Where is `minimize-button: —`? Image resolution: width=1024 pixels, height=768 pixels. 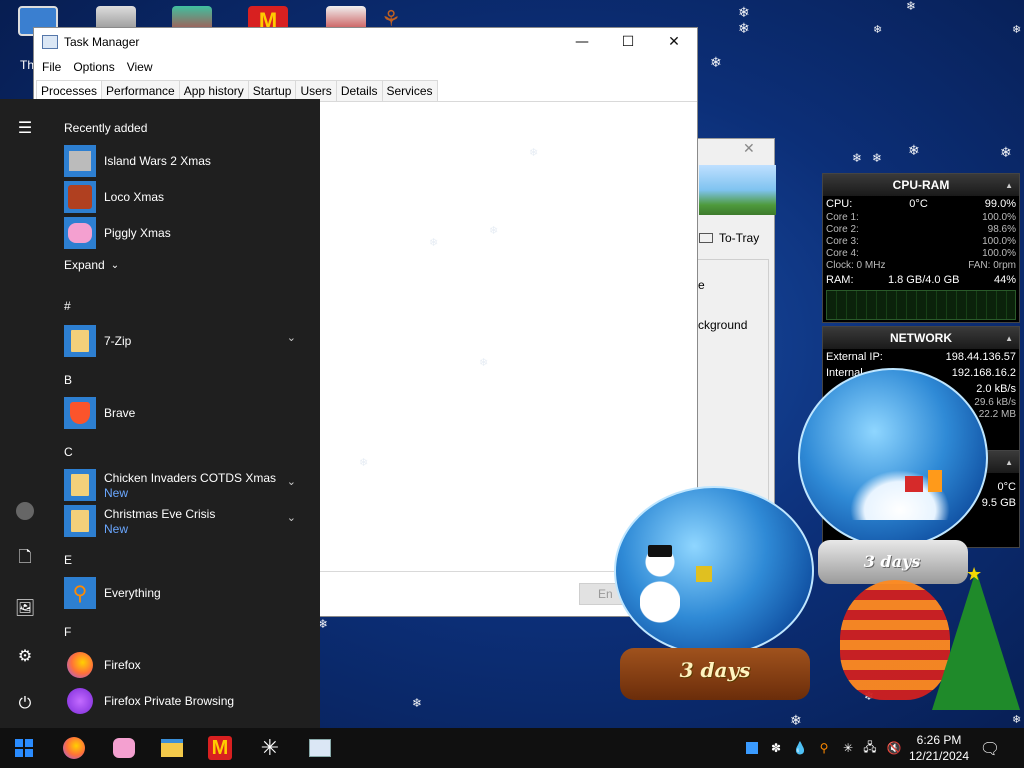
minimize-button: — is located at coordinates (582, 42).